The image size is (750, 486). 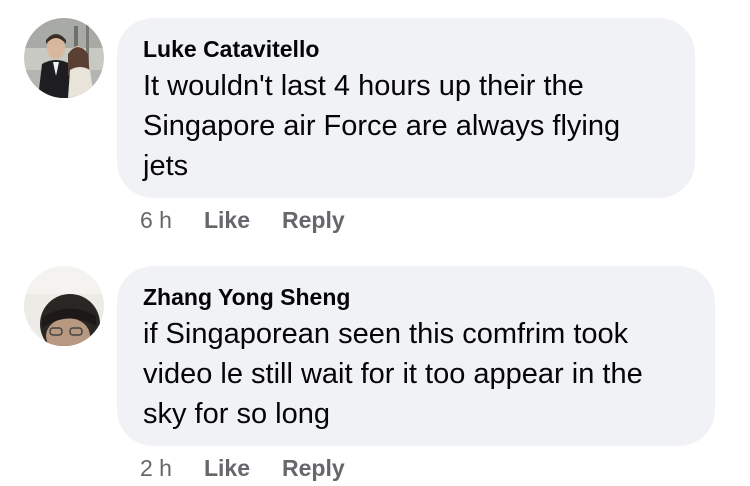 What do you see at coordinates (406, 49) in the screenshot?
I see `comment-author: Luke Catavitello` at bounding box center [406, 49].